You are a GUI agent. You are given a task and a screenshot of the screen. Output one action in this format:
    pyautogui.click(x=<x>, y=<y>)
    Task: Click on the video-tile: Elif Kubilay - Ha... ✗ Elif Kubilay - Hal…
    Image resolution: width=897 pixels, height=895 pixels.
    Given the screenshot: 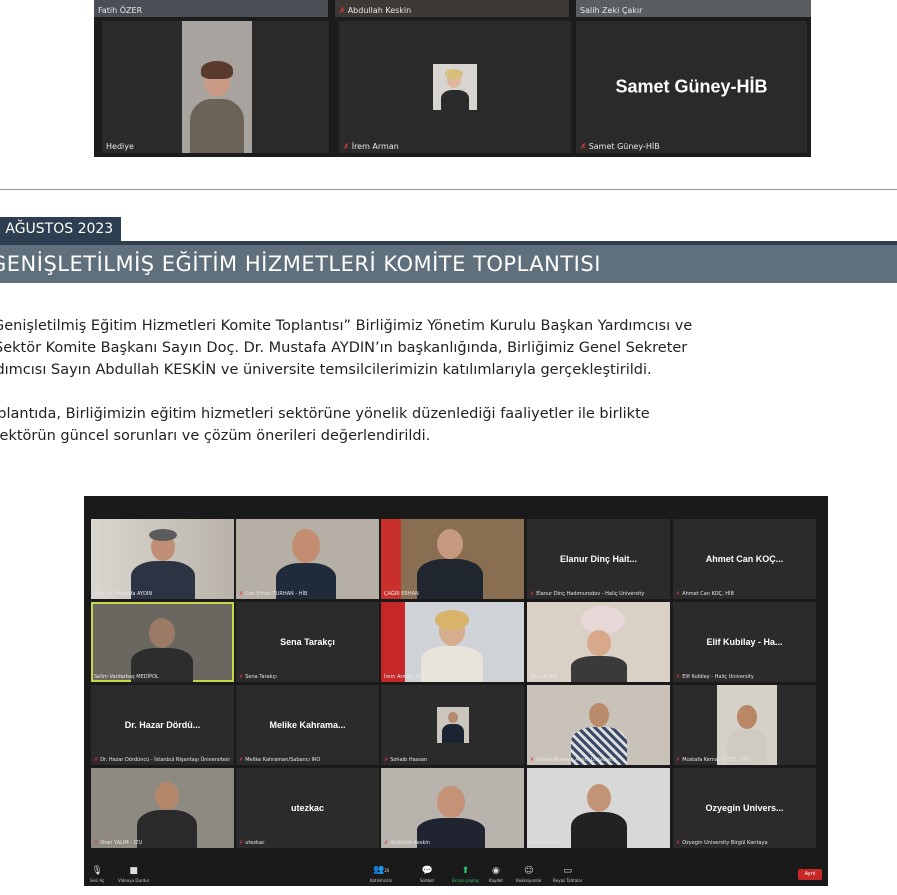 What is the action you would take?
    pyautogui.click(x=744, y=642)
    